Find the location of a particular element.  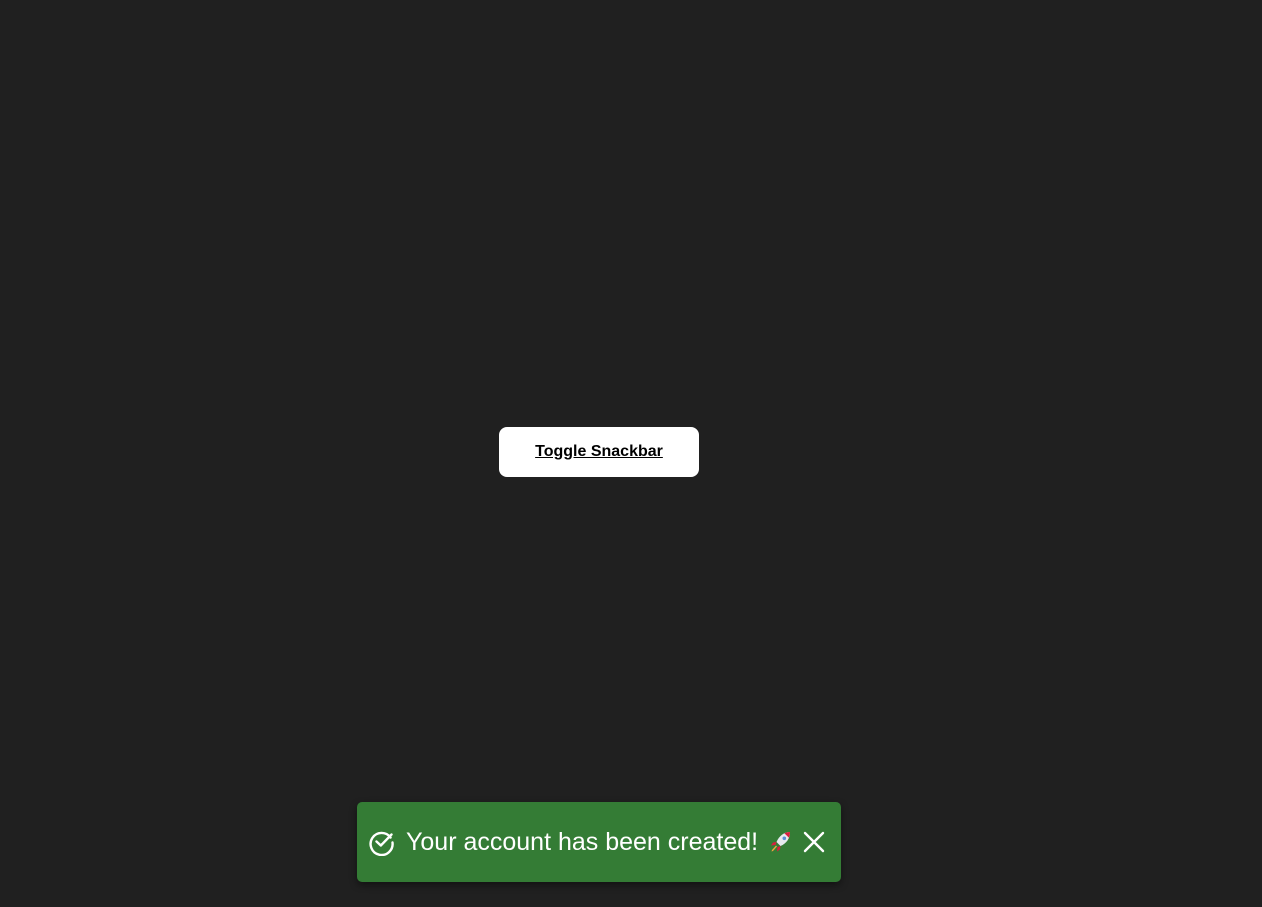

rocket-icon is located at coordinates (781, 842).